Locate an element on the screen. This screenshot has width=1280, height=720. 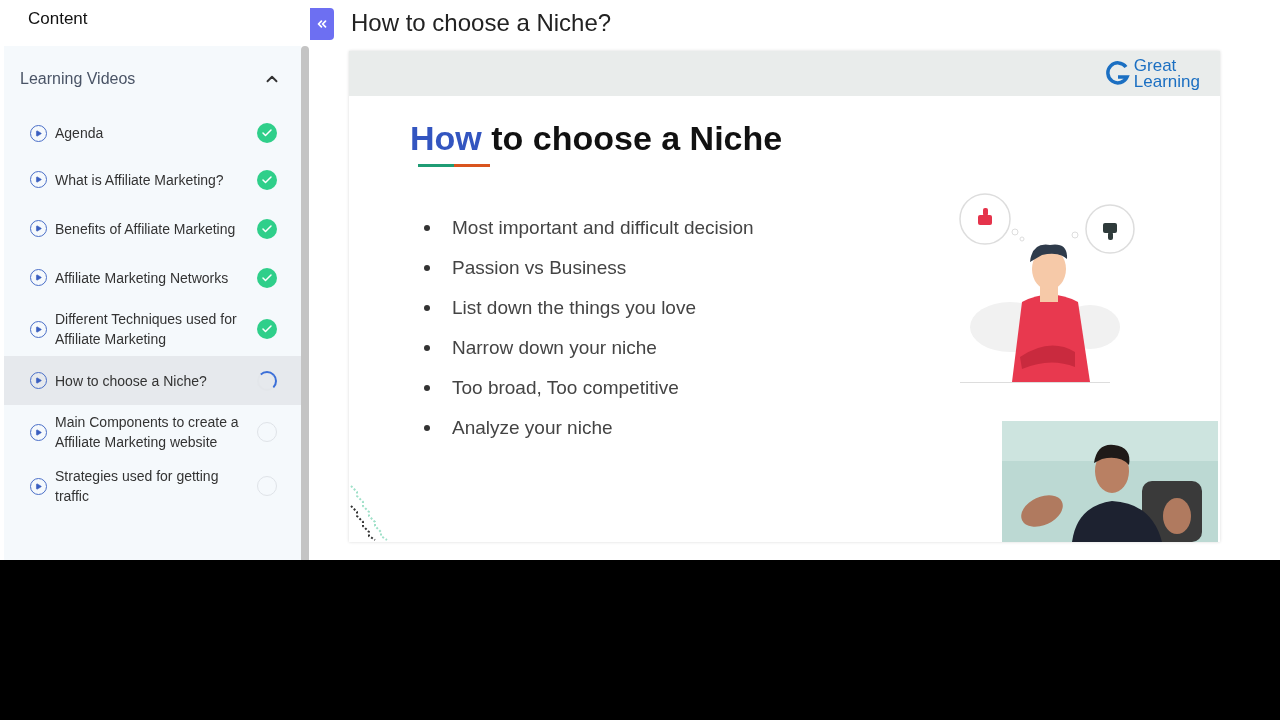
lesson-item: Main Components to create a Affiliate Marketing website is located at coordinates (152, 432).